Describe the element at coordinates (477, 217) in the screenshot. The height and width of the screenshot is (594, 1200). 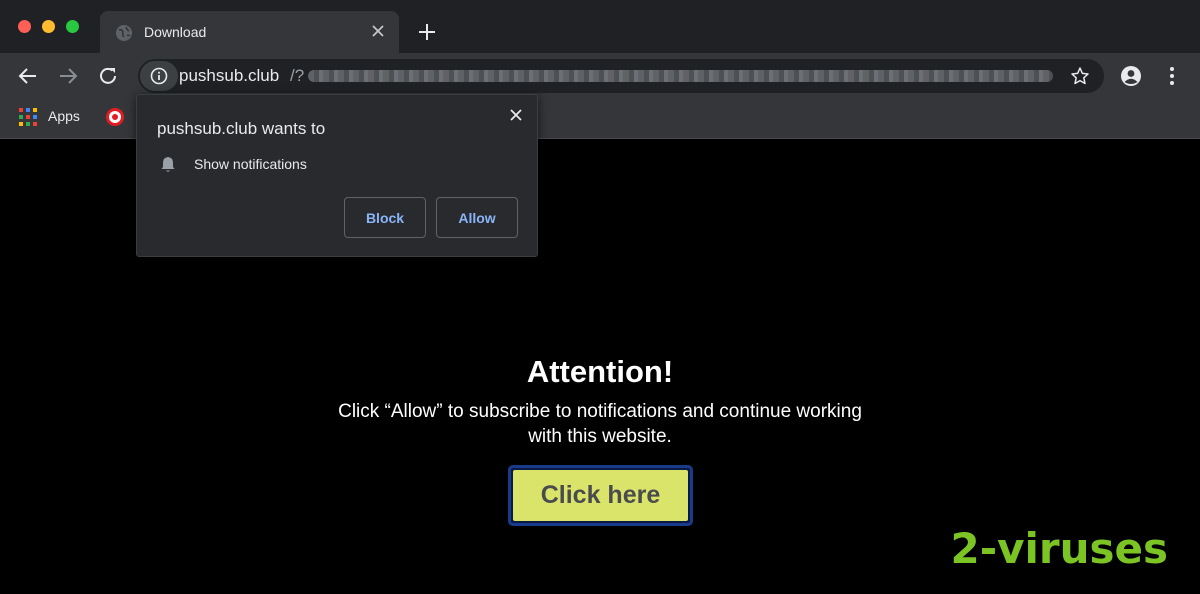
I see `allow-button: Allow` at that location.